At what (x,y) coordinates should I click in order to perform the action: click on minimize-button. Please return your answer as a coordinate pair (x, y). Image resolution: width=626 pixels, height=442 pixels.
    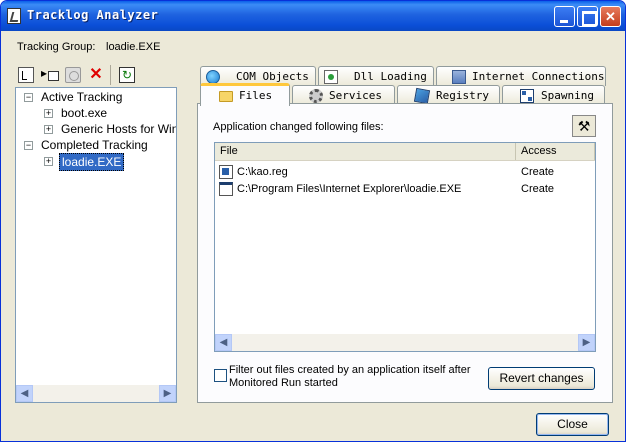
    Looking at the image, I should click on (564, 16).